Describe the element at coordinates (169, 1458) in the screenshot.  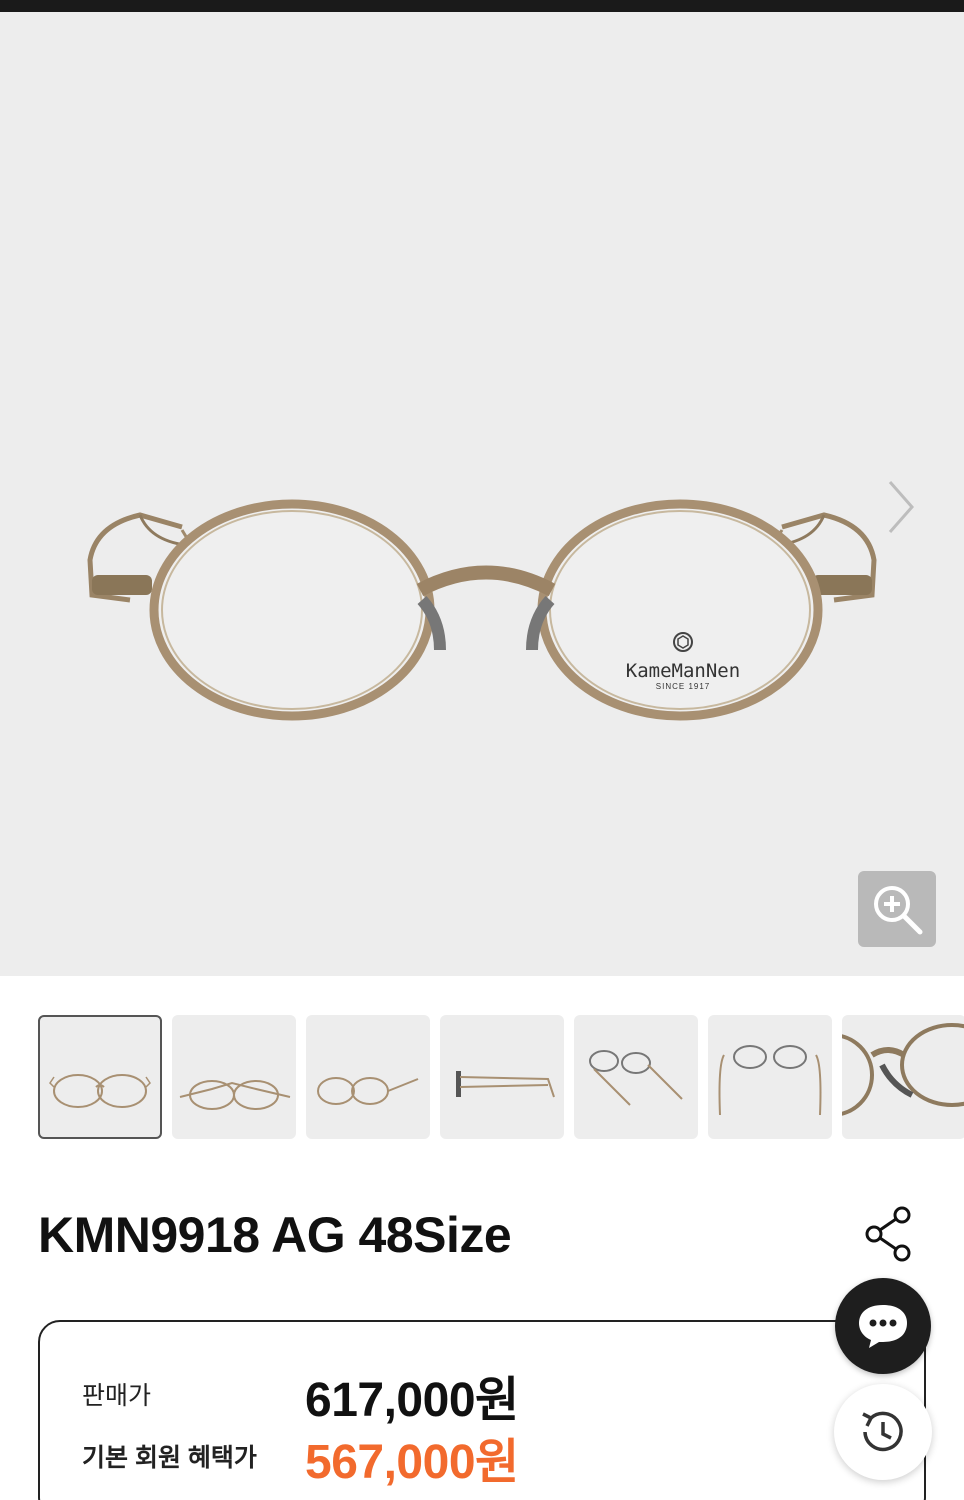
I see `member-price-label: 기본 회원 혜택가` at that location.